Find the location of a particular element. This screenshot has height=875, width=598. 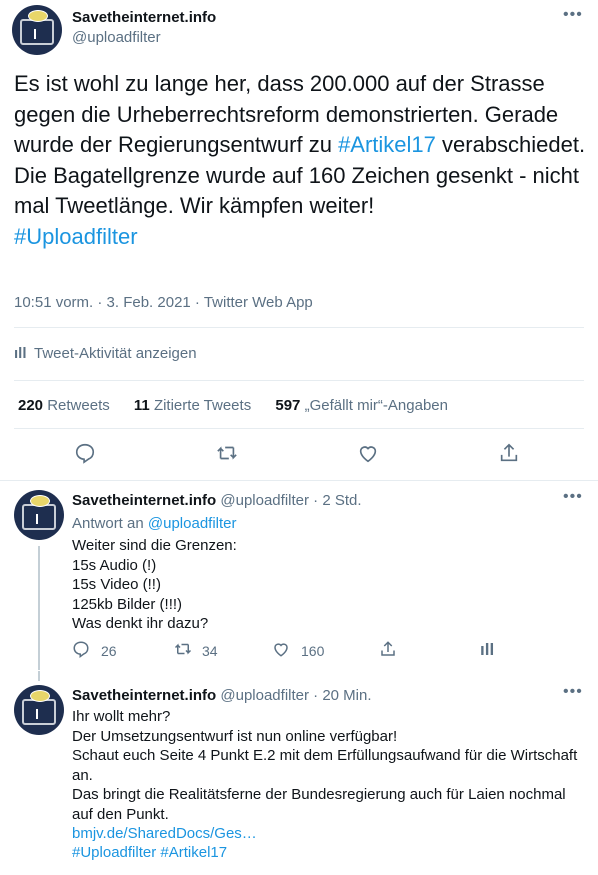

activity-label: Tweet-Aktivität anzeigen is located at coordinates (115, 353).